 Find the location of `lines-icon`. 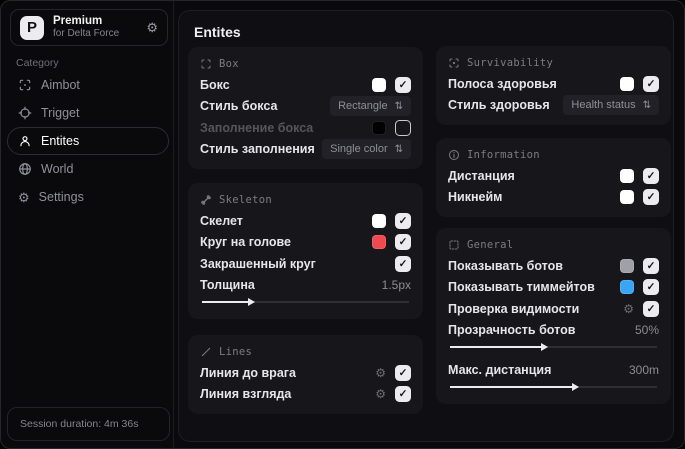

lines-icon is located at coordinates (206, 352).